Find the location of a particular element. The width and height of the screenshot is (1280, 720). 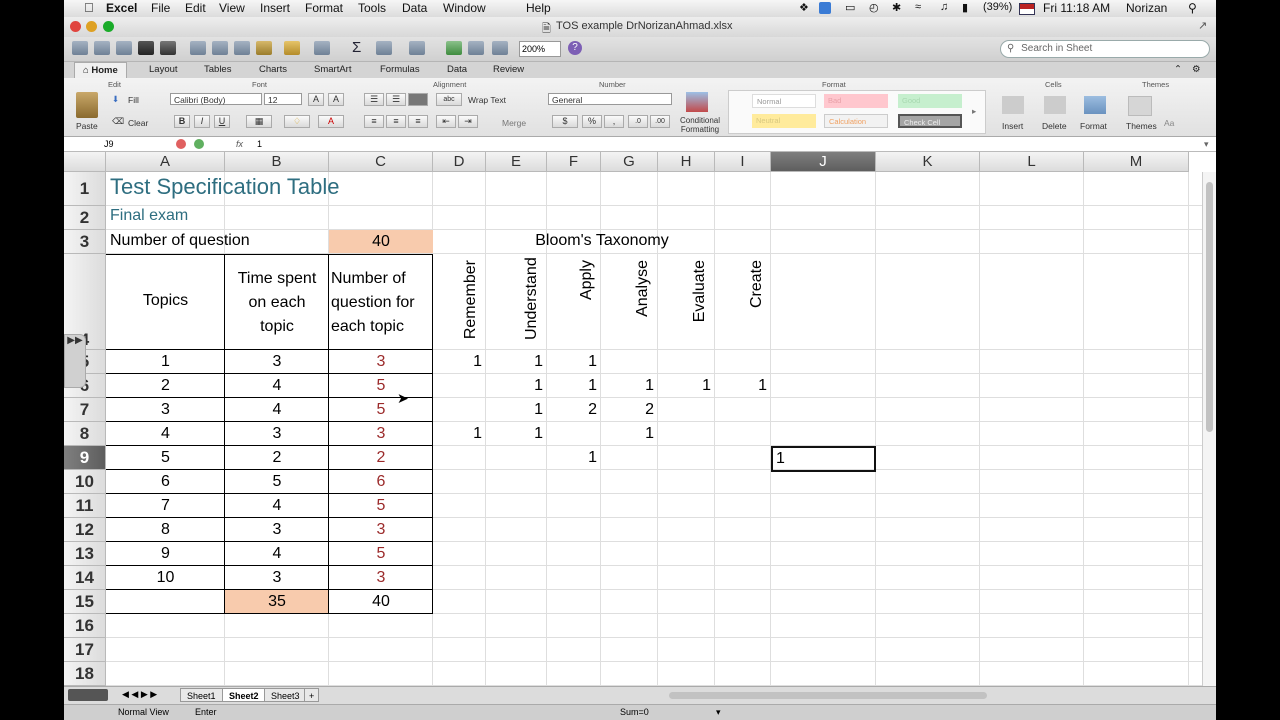

percent-style-button: % is located at coordinates (592, 121).